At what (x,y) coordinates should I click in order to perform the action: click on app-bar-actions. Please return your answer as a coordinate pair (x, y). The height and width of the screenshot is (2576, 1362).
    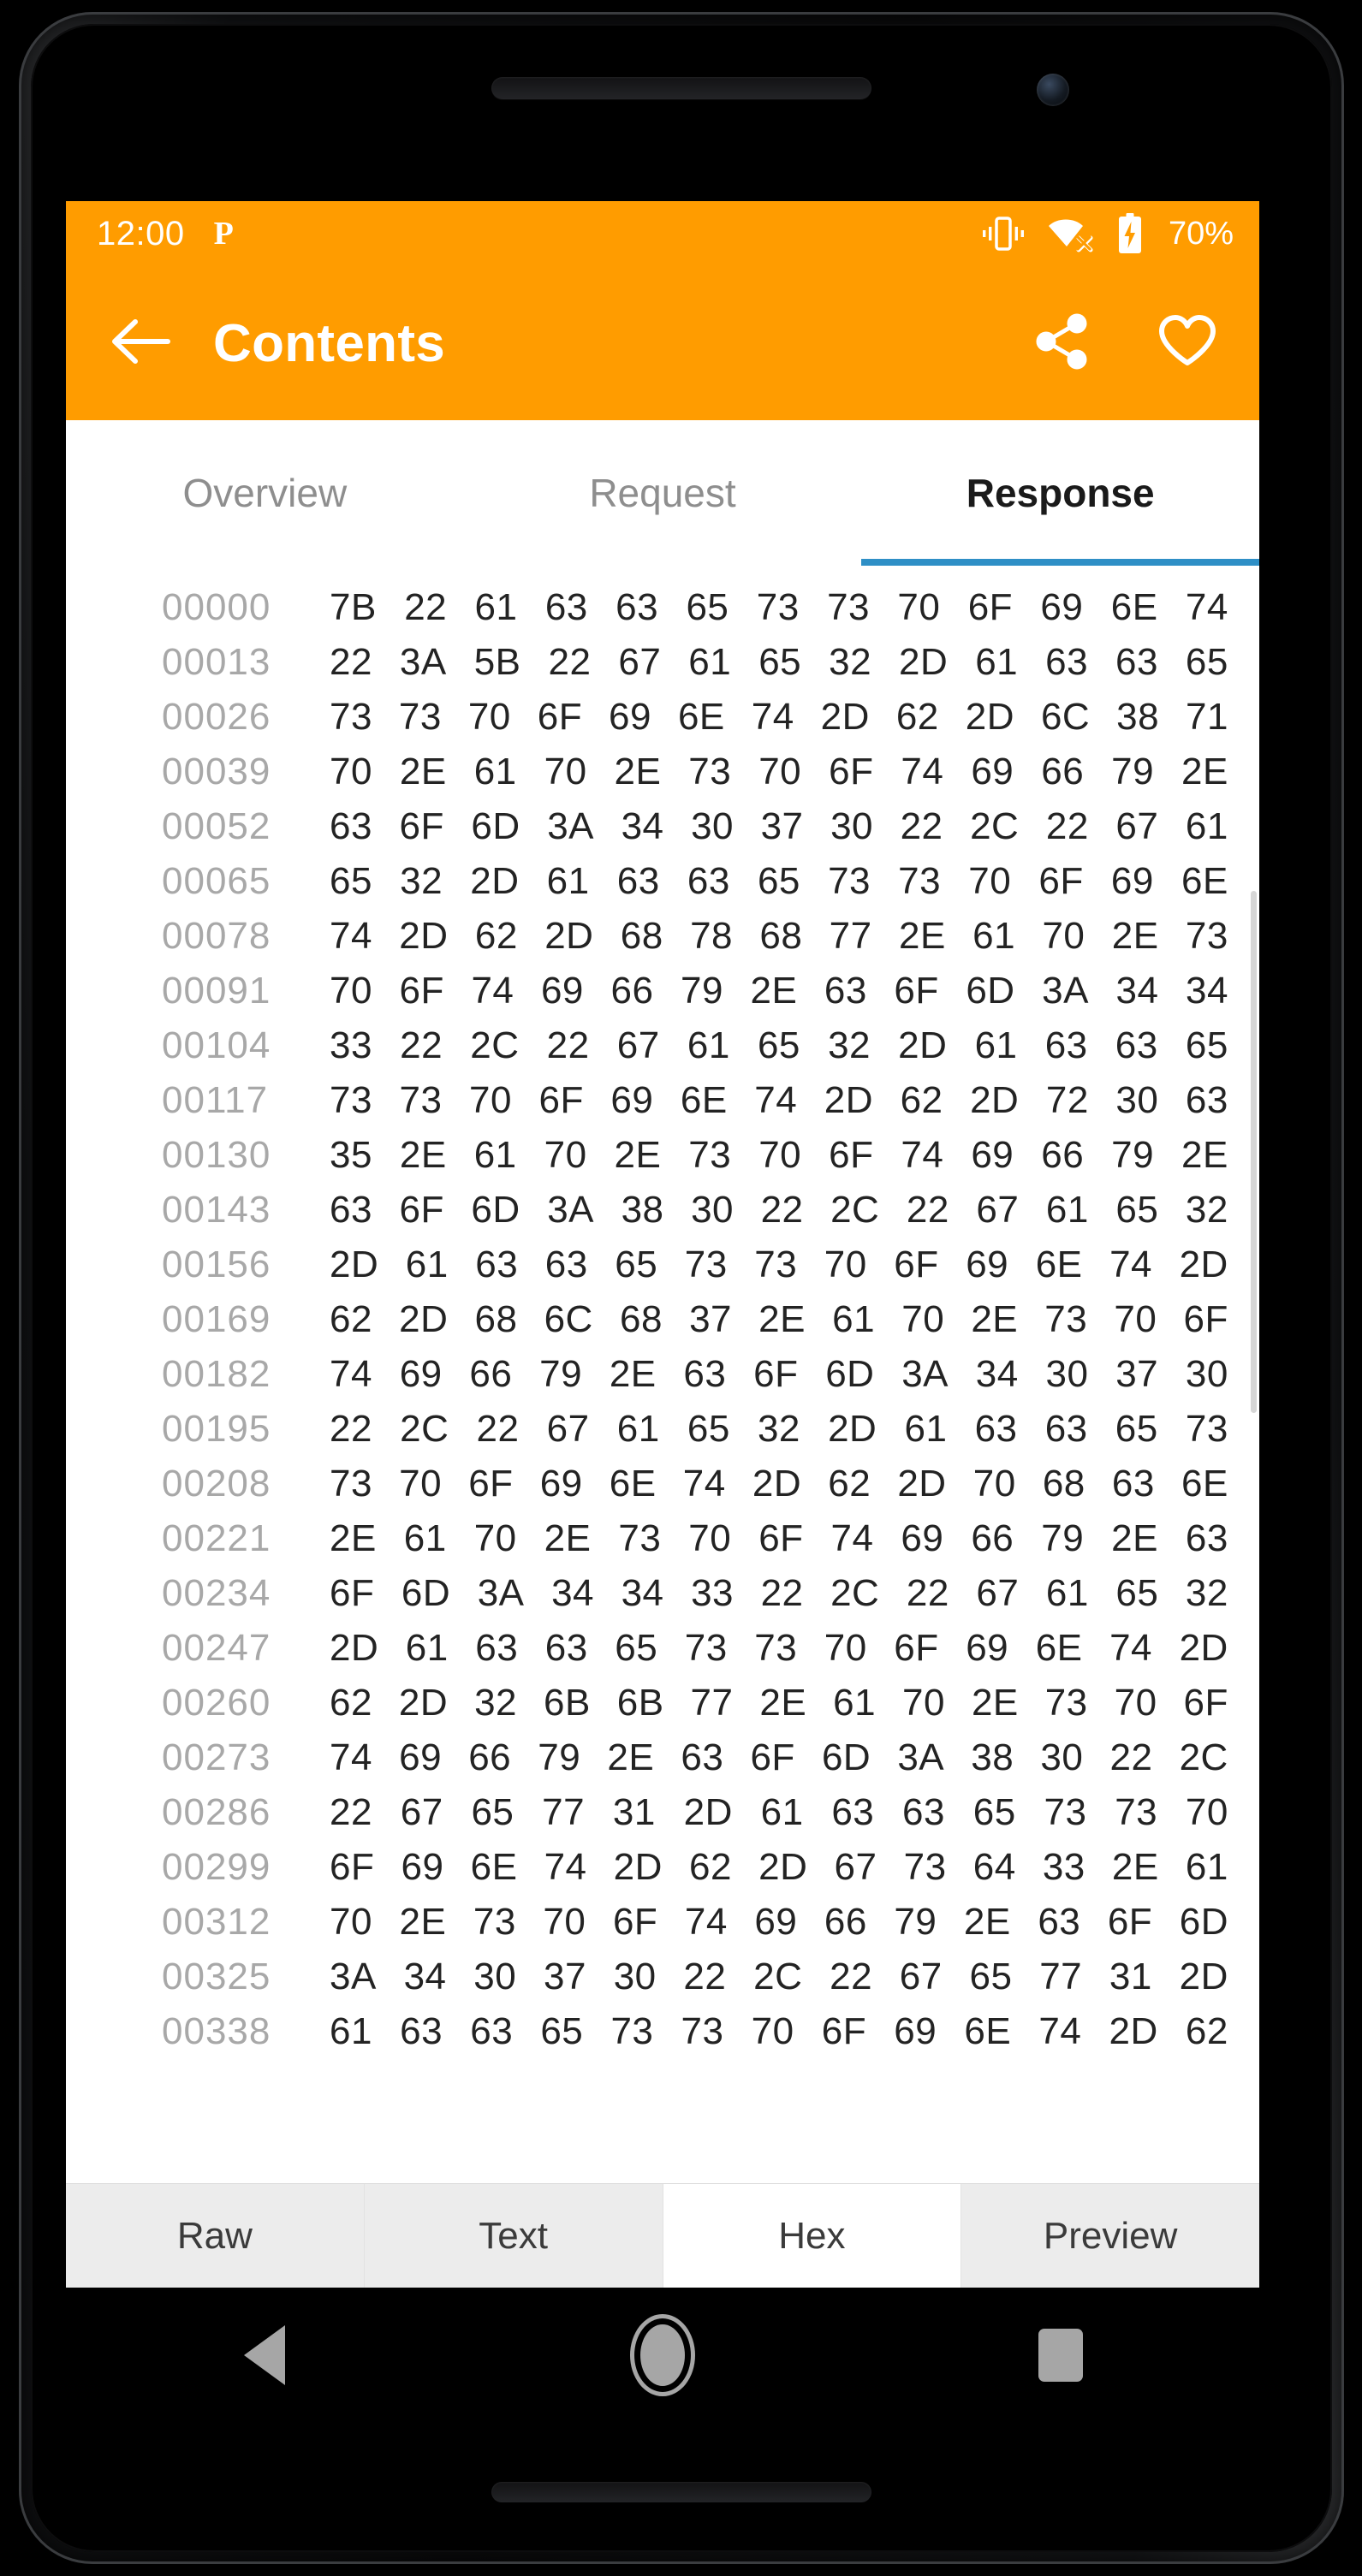
    Looking at the image, I should click on (1125, 343).